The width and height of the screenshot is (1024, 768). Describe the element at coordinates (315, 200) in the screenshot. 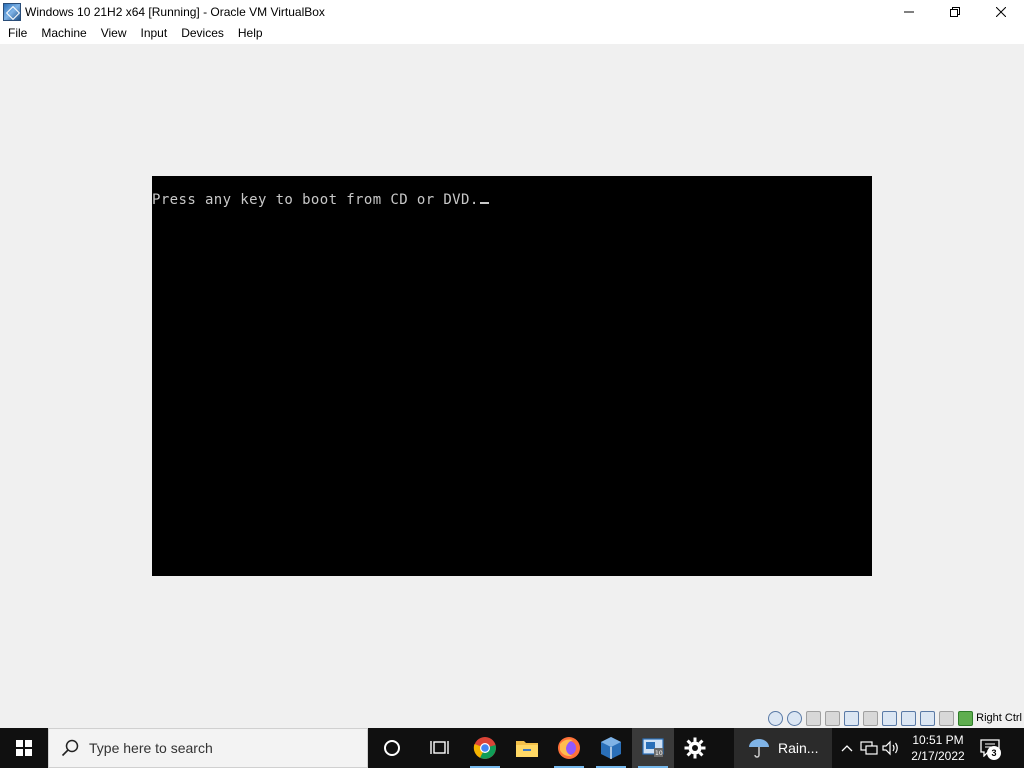

I see `boot-message: Press any key to boot from CD or DVD.` at that location.